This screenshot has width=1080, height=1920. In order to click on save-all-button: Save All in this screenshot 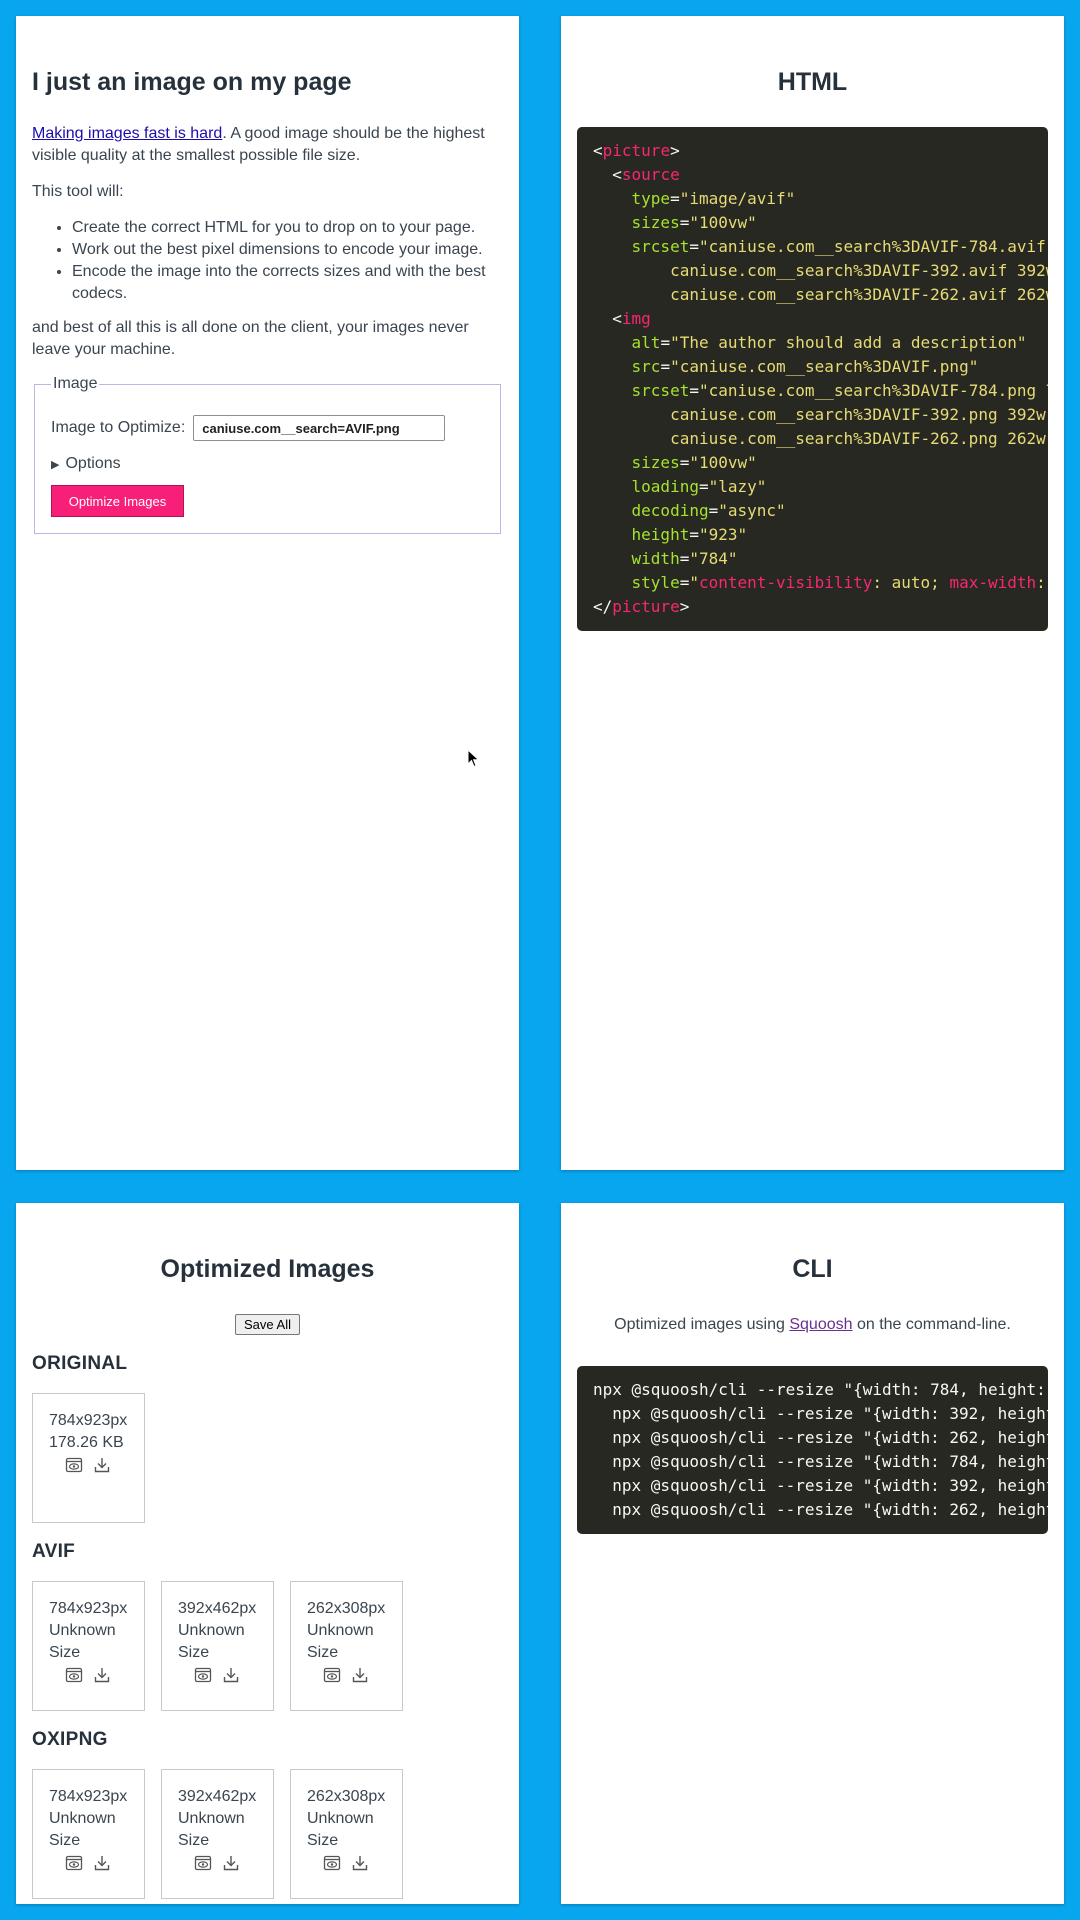, I will do `click(267, 1324)`.